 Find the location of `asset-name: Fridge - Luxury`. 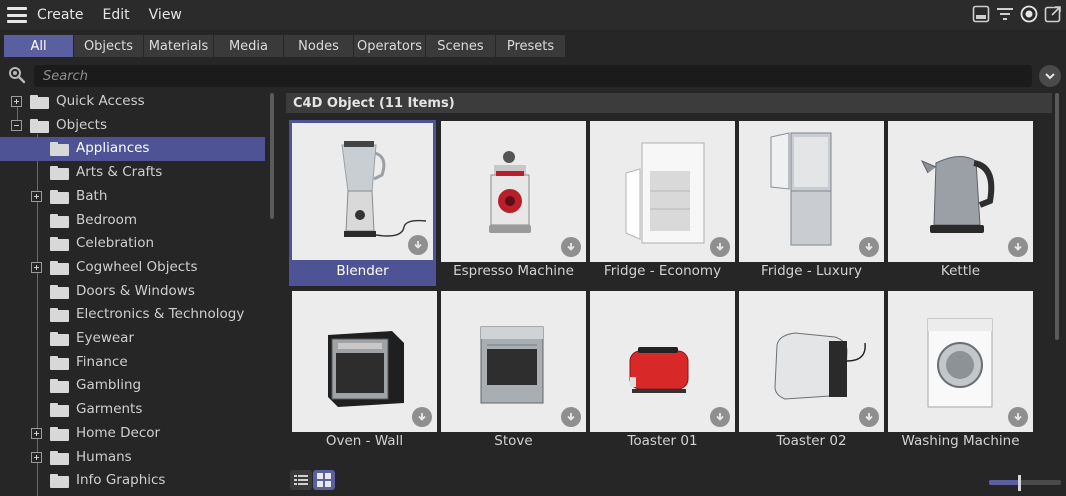

asset-name: Fridge - Luxury is located at coordinates (811, 271).